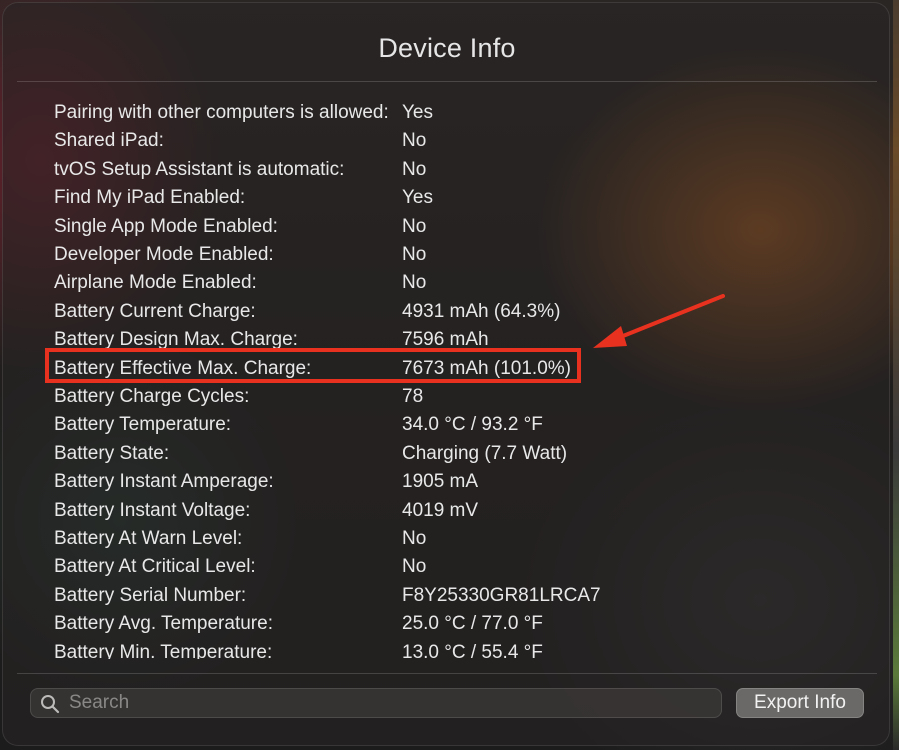  What do you see at coordinates (446, 227) in the screenshot?
I see `info-row: Single App Mode Enabled: No` at bounding box center [446, 227].